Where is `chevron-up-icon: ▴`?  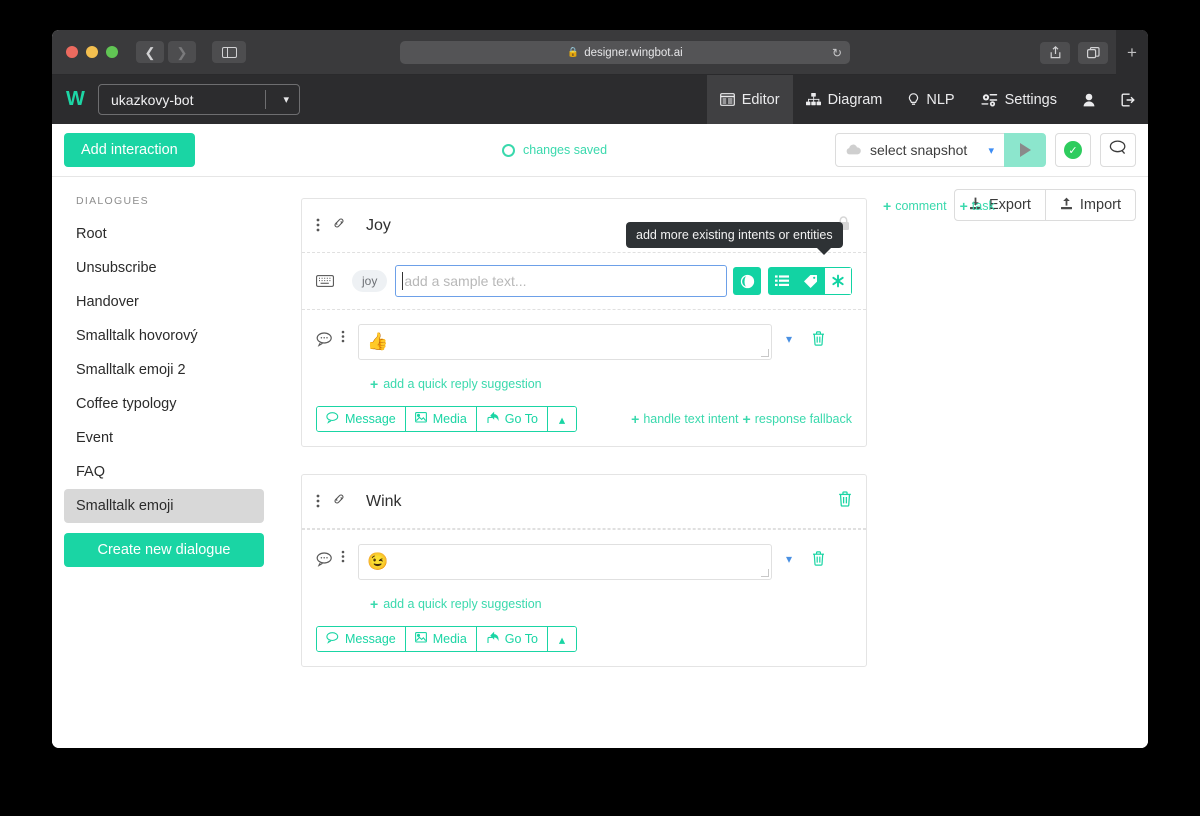
chevron-up-icon: ▴ is located at coordinates (562, 639).